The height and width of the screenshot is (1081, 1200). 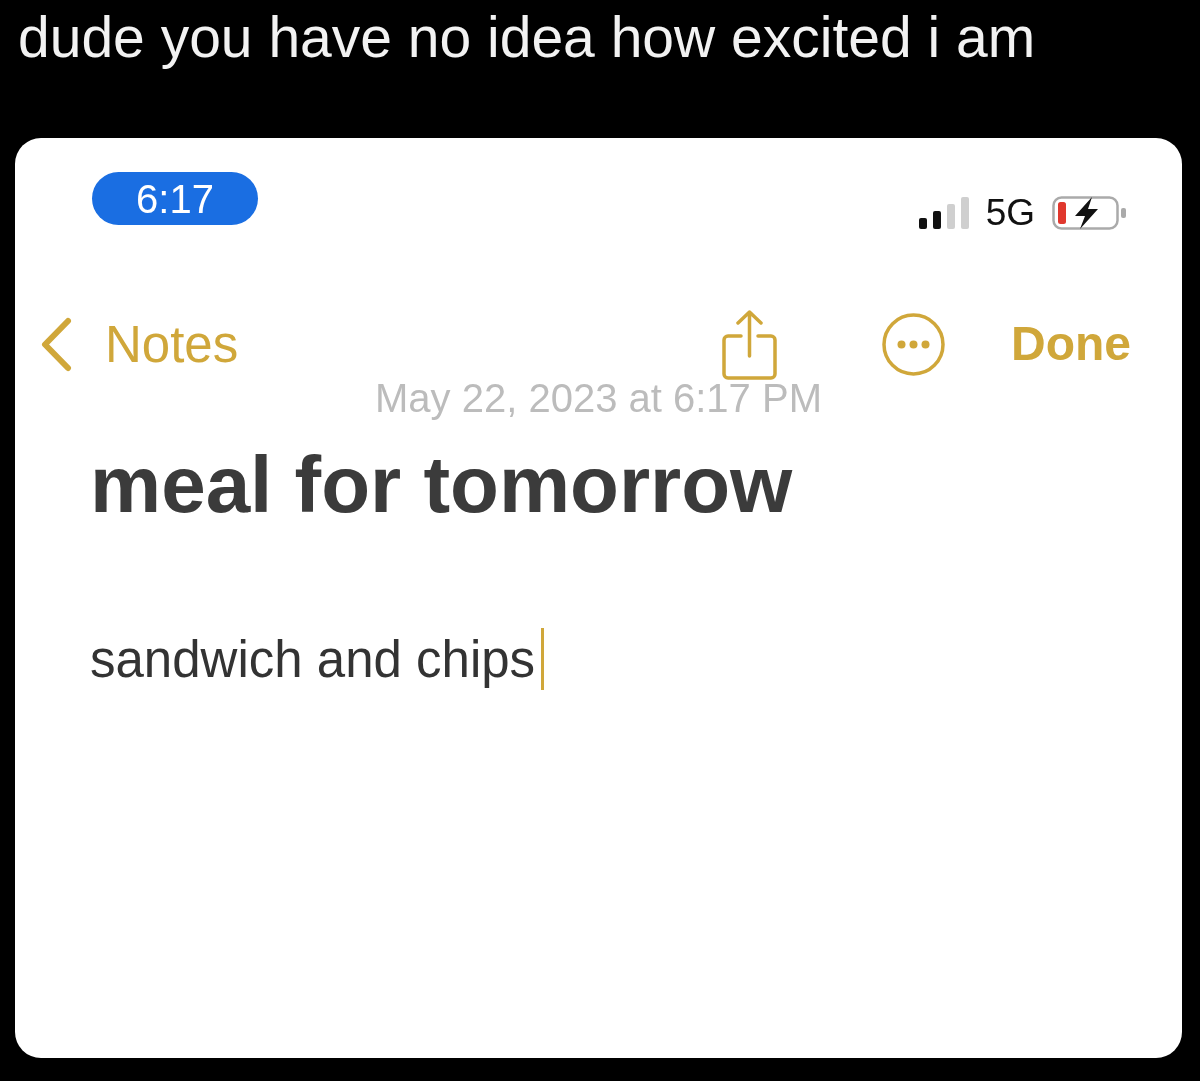 I want to click on note-title: meal for tomorrow, so click(x=441, y=485).